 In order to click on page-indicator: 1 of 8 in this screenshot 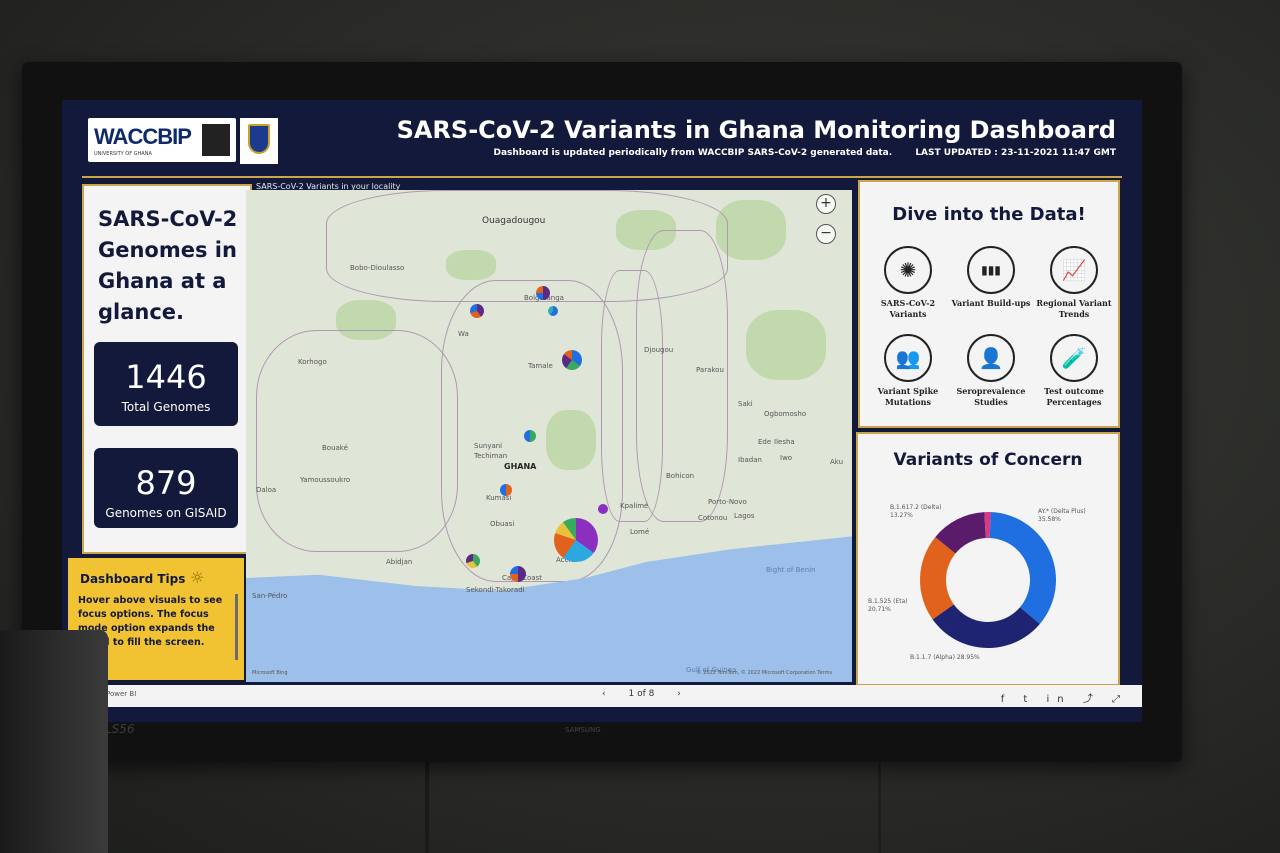, I will do `click(641, 694)`.